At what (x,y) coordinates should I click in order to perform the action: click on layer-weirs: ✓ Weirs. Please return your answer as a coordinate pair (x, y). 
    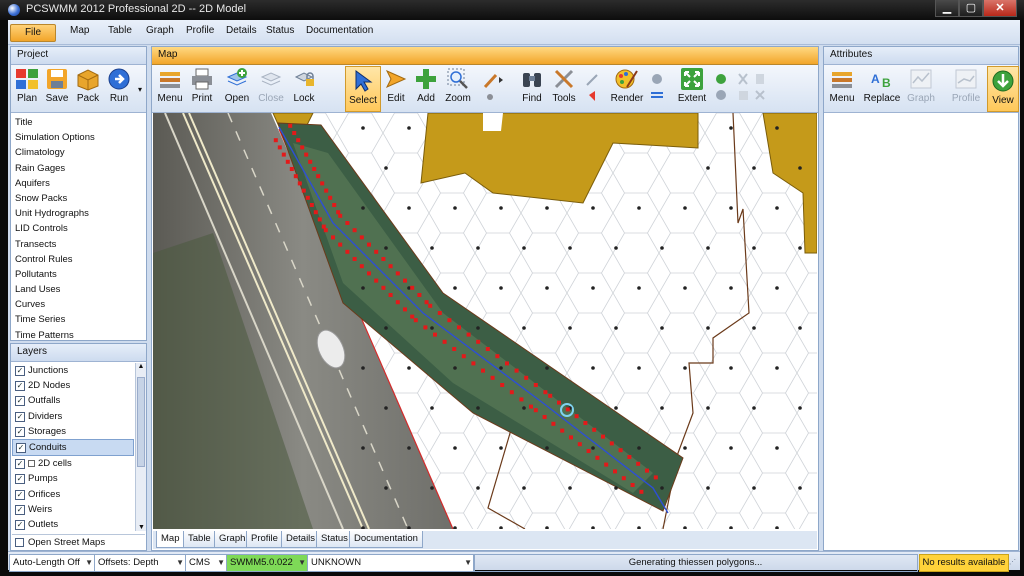
    Looking at the image, I should click on (73, 509).